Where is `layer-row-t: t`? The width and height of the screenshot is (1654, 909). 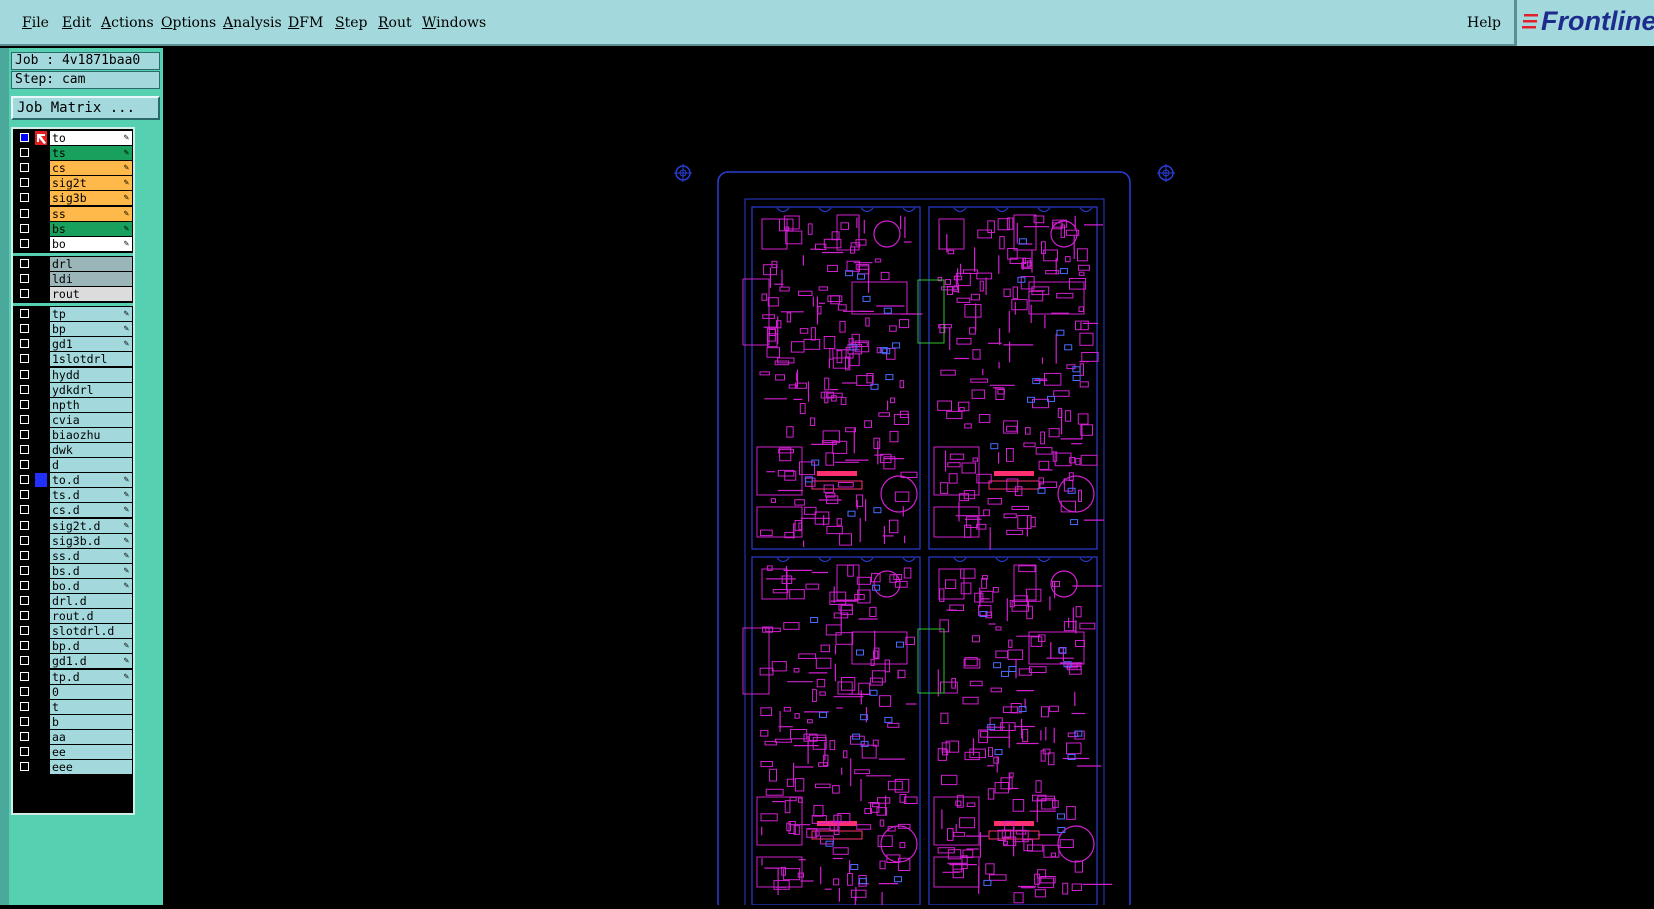 layer-row-t: t is located at coordinates (74, 706).